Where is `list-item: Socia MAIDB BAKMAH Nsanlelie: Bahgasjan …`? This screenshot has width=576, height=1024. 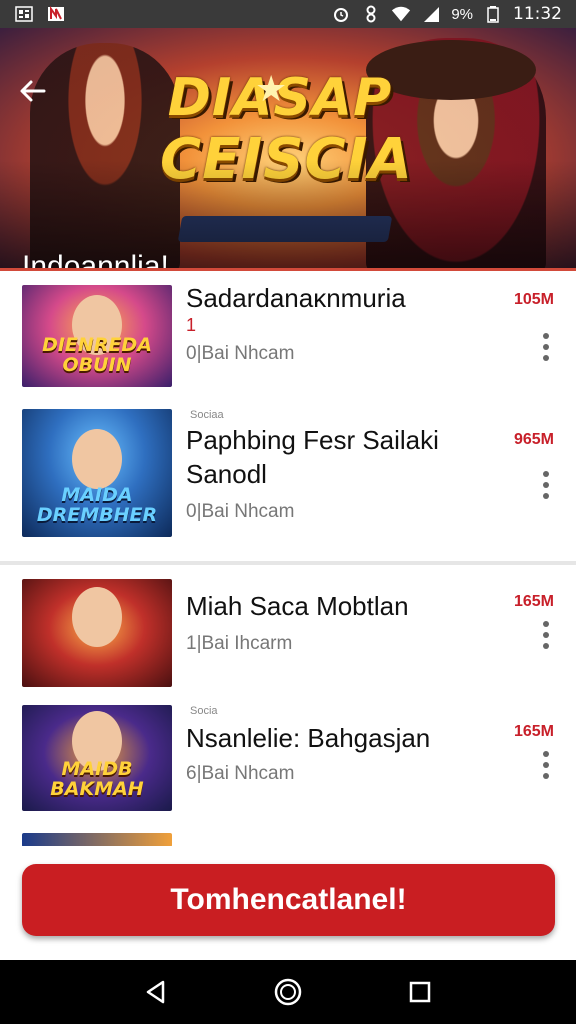 list-item: Socia MAIDB BAKMAH Nsanlelie: Bahgasjan … is located at coordinates (288, 759).